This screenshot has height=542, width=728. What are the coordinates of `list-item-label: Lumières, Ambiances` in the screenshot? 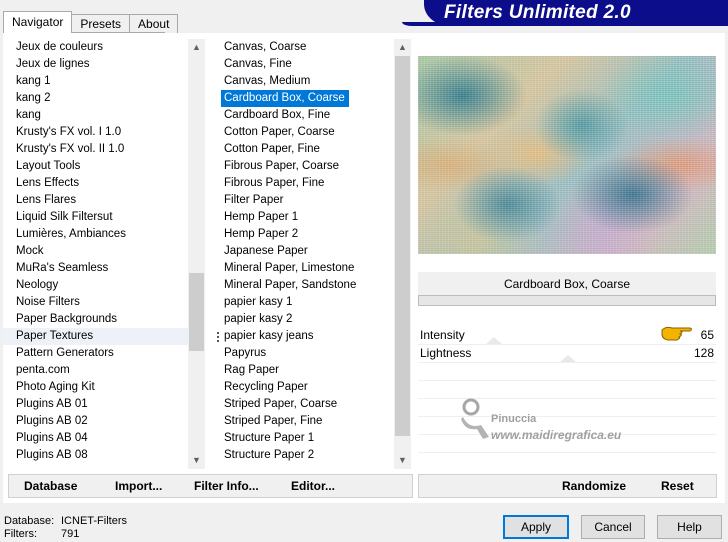 It's located at (71, 234).